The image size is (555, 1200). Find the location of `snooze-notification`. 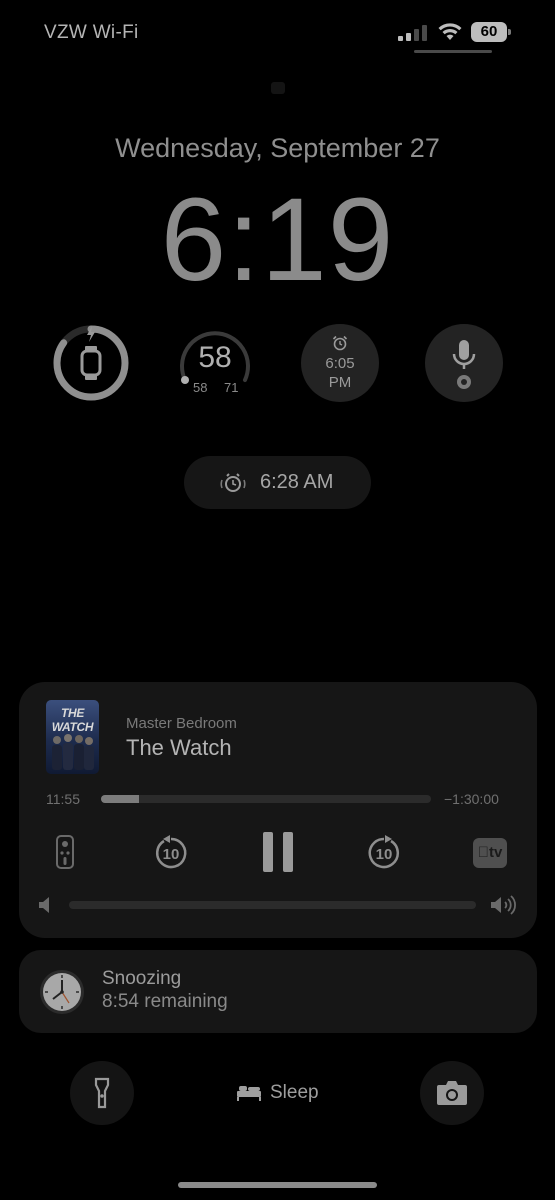

snooze-notification is located at coordinates (278, 991).